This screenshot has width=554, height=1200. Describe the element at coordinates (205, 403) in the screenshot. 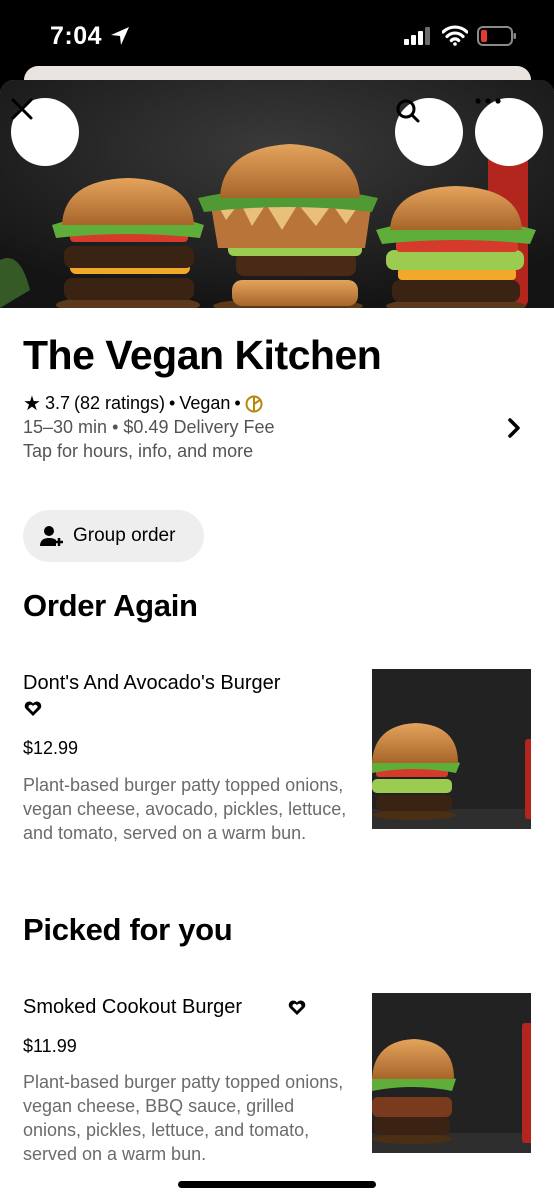

I see `cuisine: Vegan` at that location.